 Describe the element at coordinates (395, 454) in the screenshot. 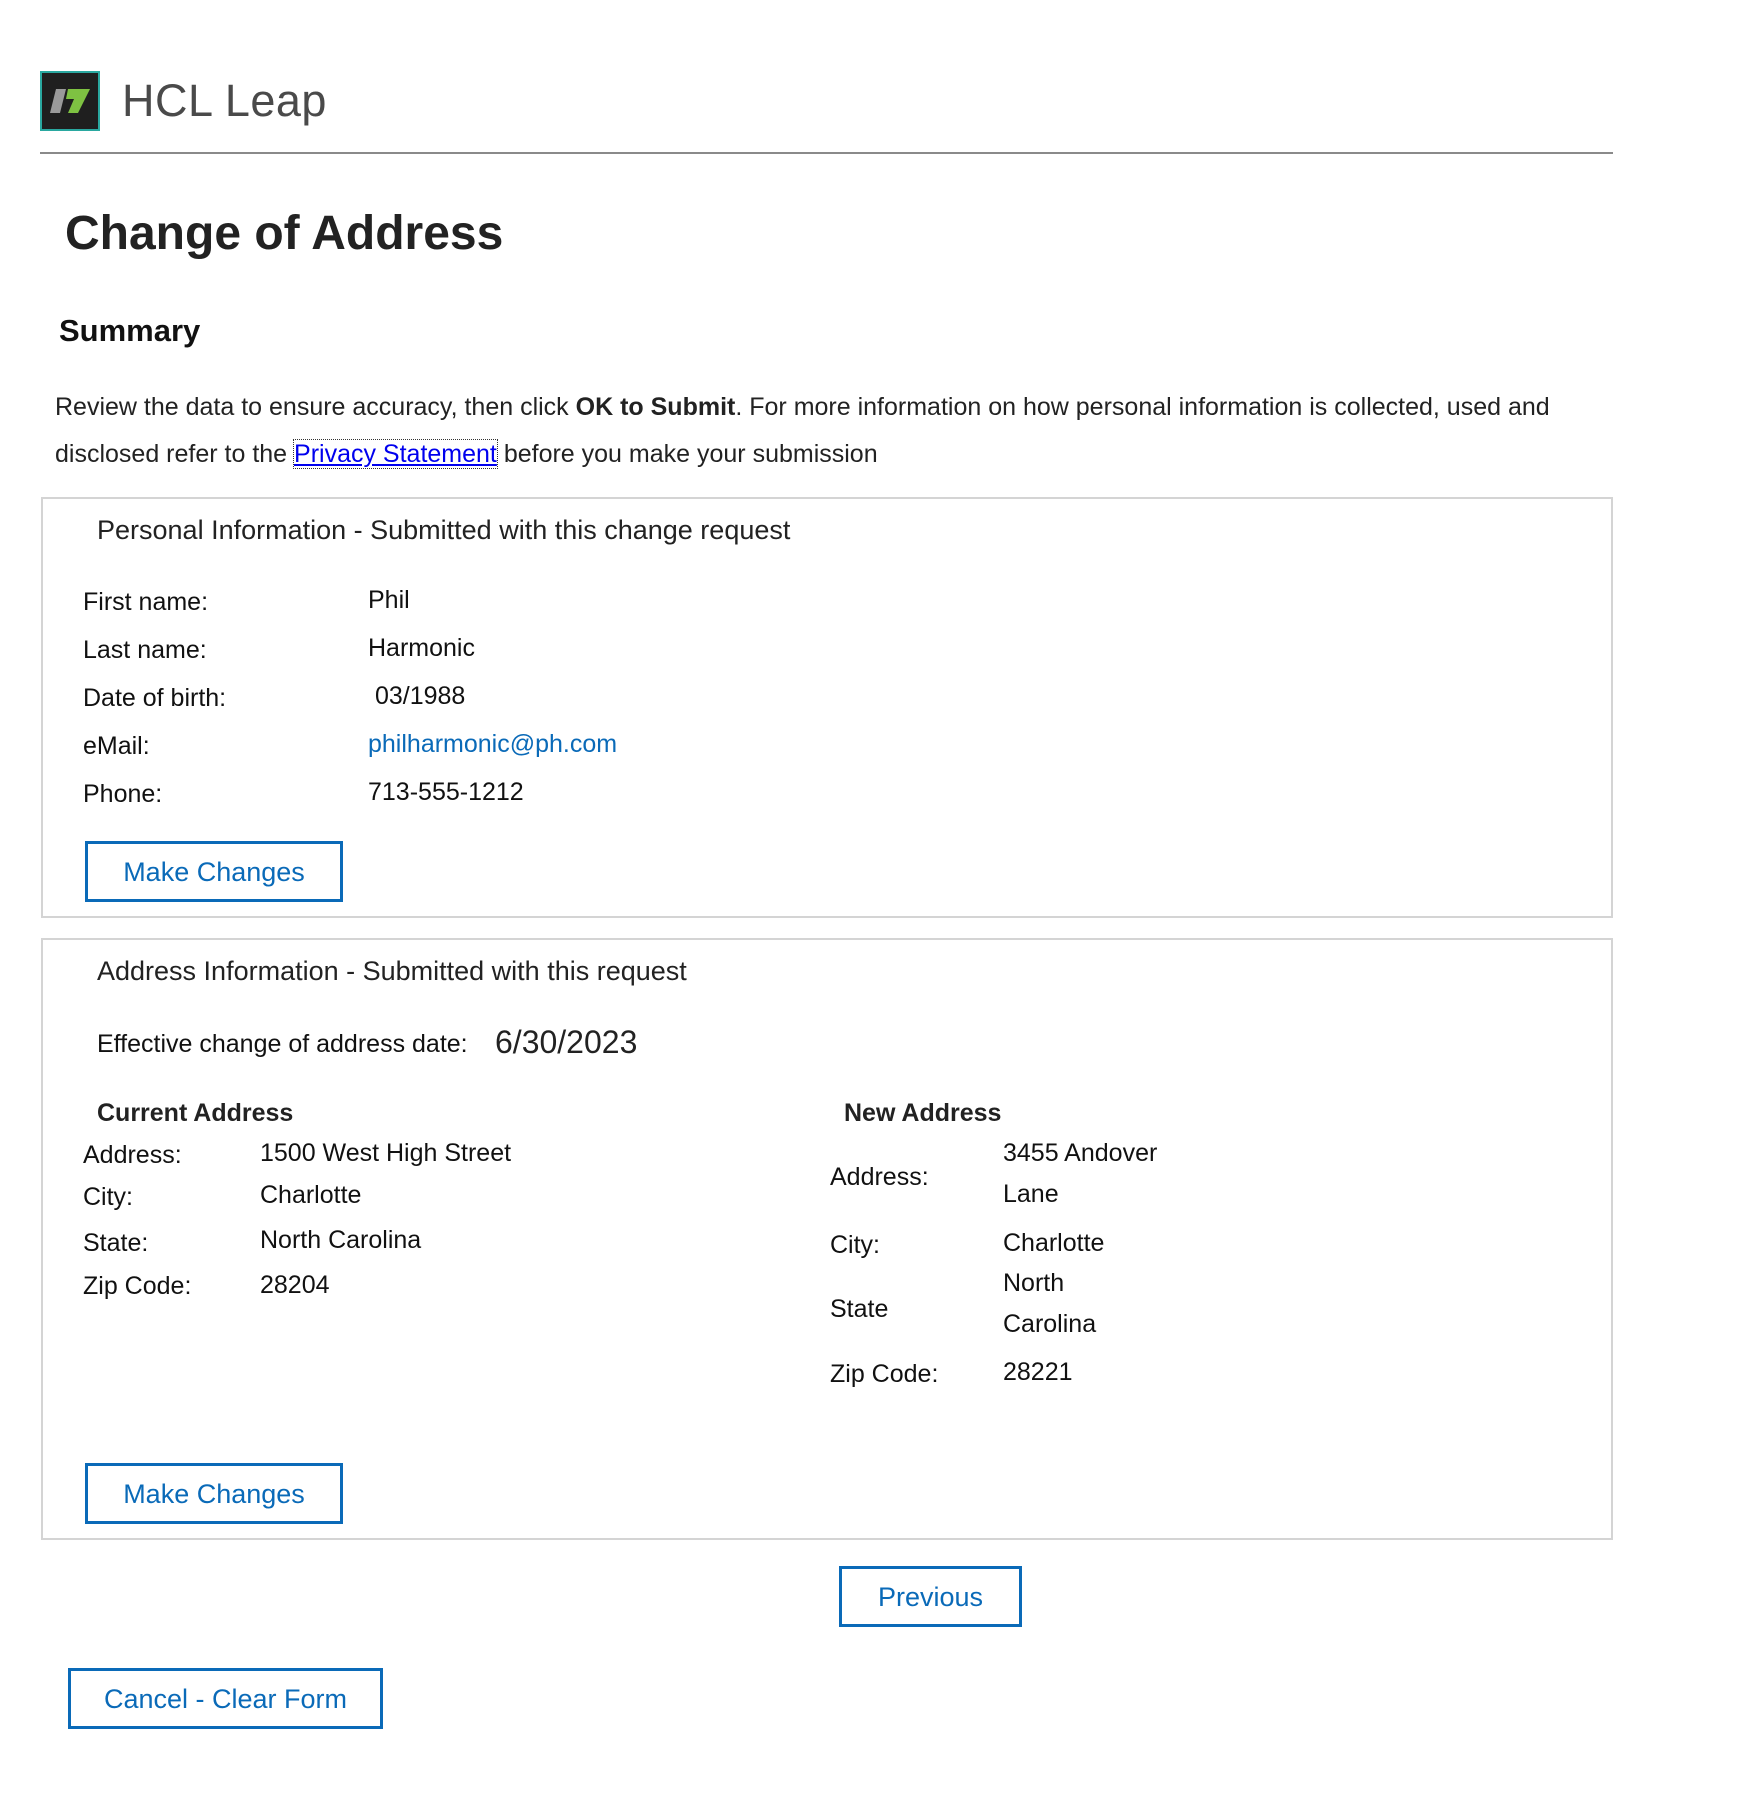

I see `privacy-statement-link: Privacy Statement` at that location.